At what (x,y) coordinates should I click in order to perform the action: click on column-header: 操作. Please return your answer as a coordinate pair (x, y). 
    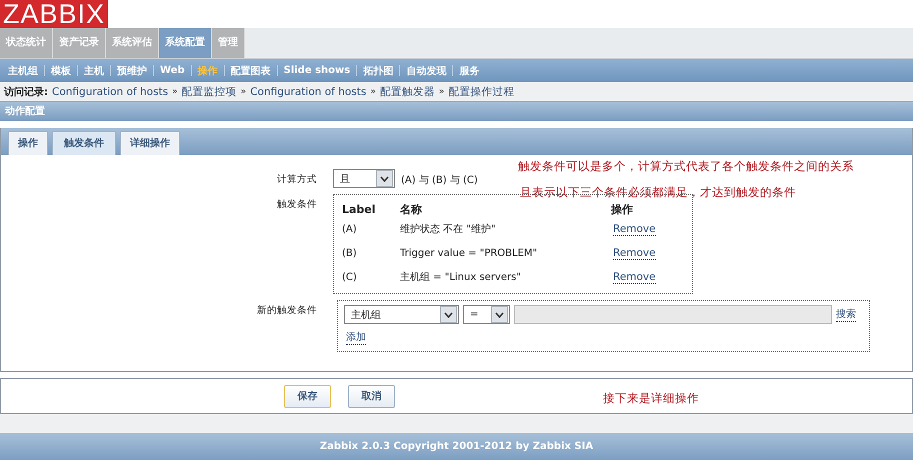
    Looking at the image, I should click on (622, 209).